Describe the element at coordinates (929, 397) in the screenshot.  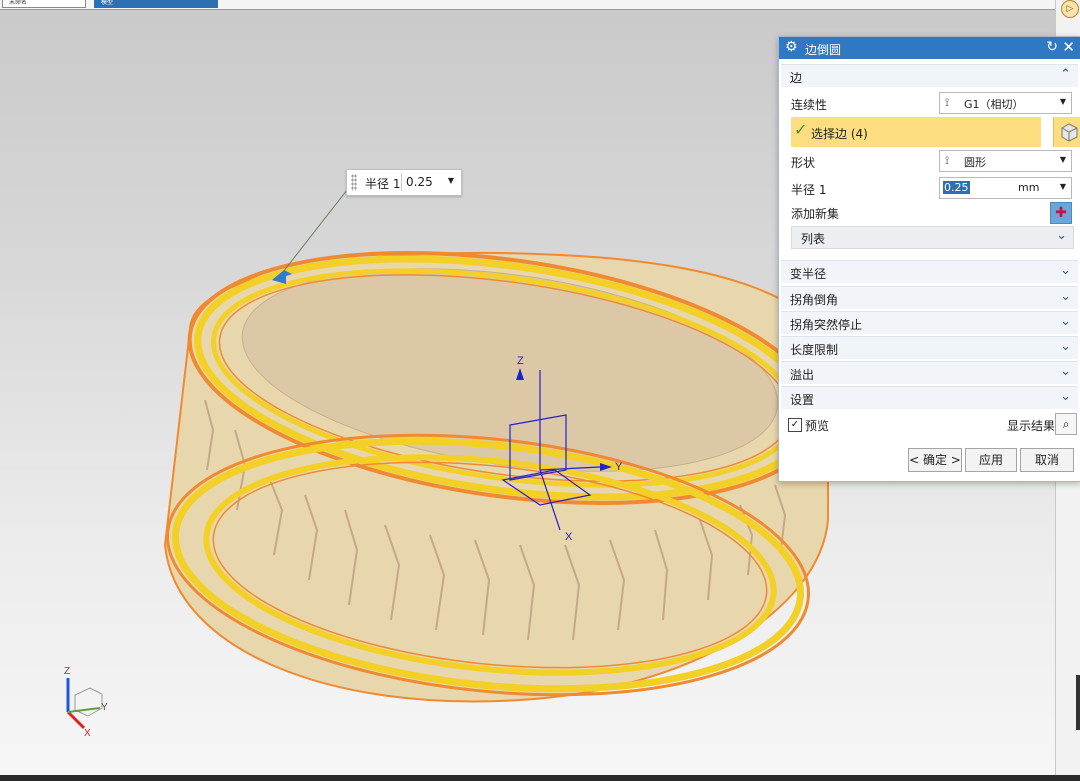
I see `section-settings: 设置 ⌄` at that location.